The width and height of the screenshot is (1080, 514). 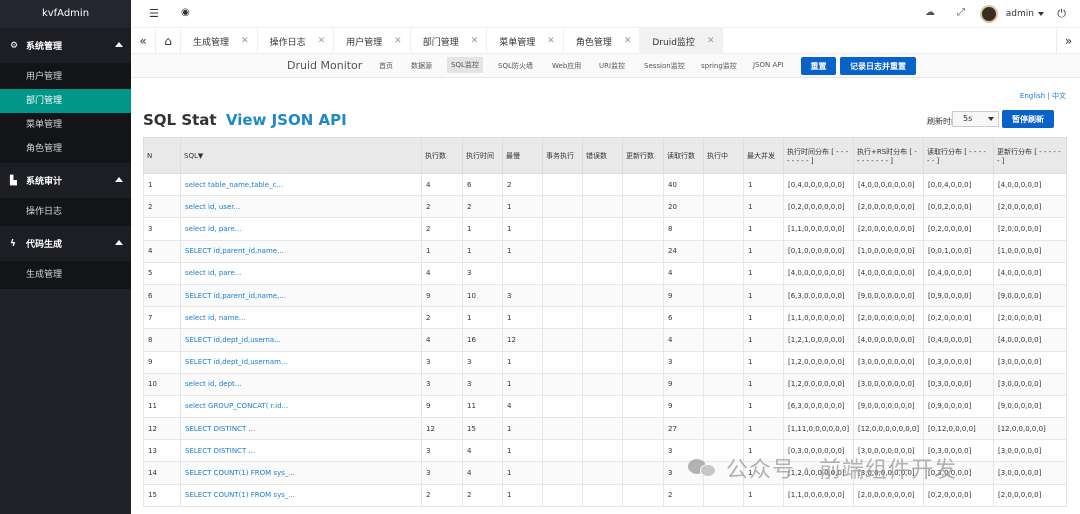 I want to click on nav-group-codegen: ϟ 代码生成, so click(x=65, y=243).